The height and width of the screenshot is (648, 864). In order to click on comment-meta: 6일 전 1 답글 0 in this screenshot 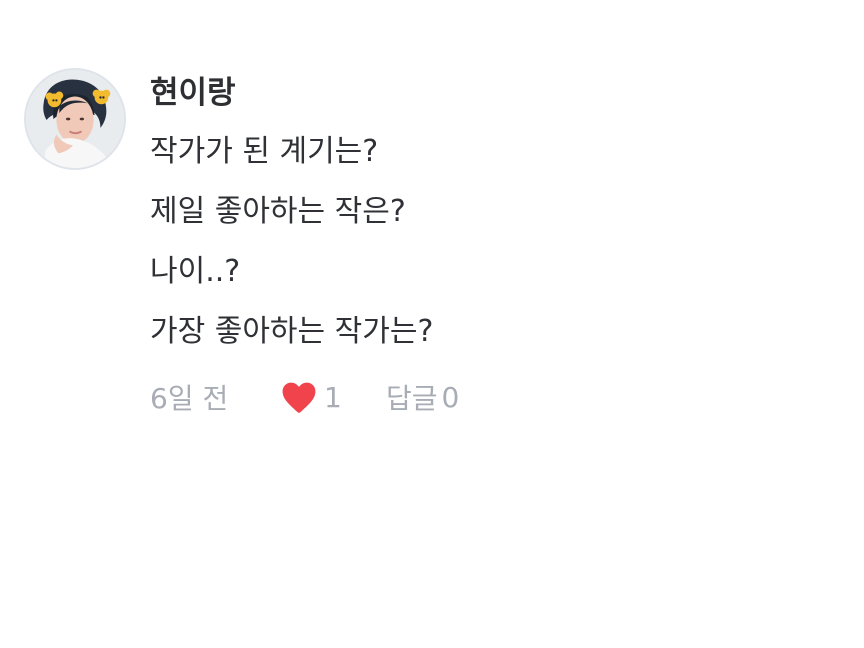, I will do `click(480, 397)`.